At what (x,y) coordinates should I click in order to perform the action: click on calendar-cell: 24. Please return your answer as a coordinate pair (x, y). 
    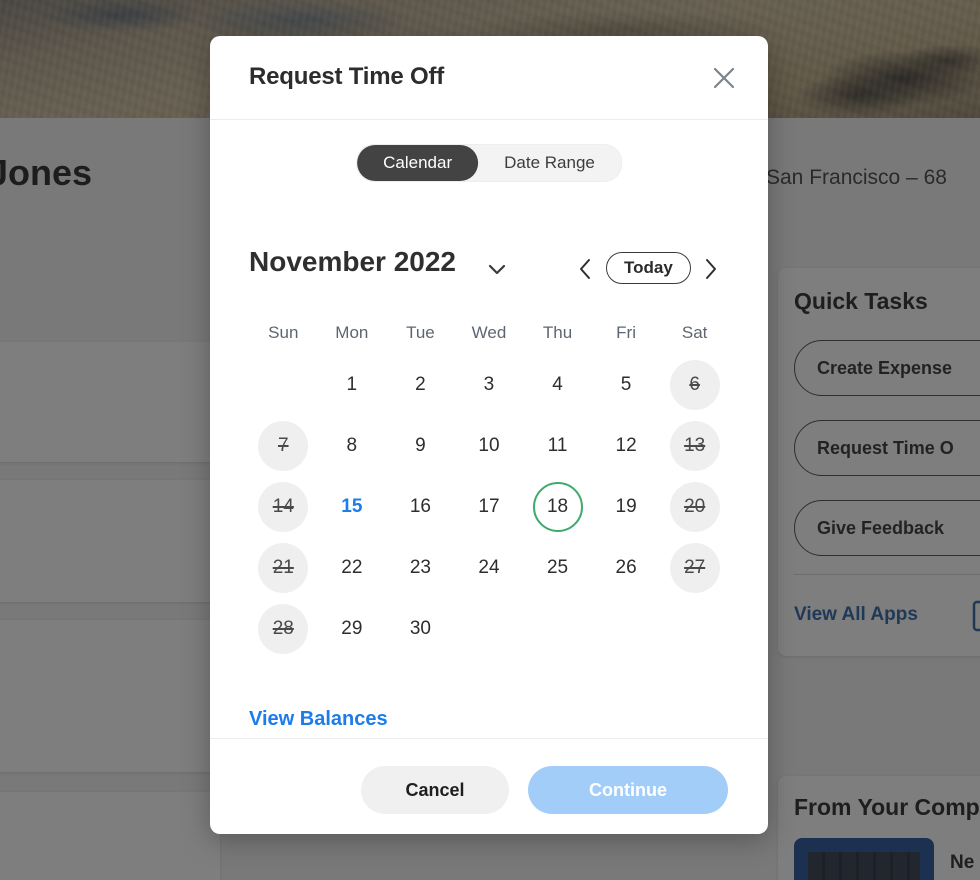
    Looking at the image, I should click on (489, 567).